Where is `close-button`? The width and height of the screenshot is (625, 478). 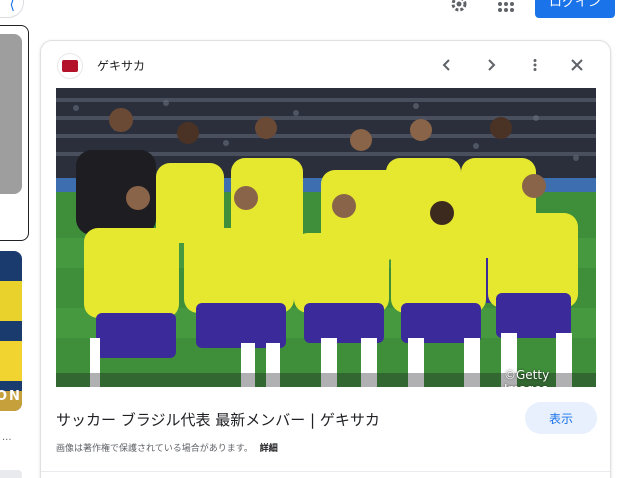 close-button is located at coordinates (577, 65).